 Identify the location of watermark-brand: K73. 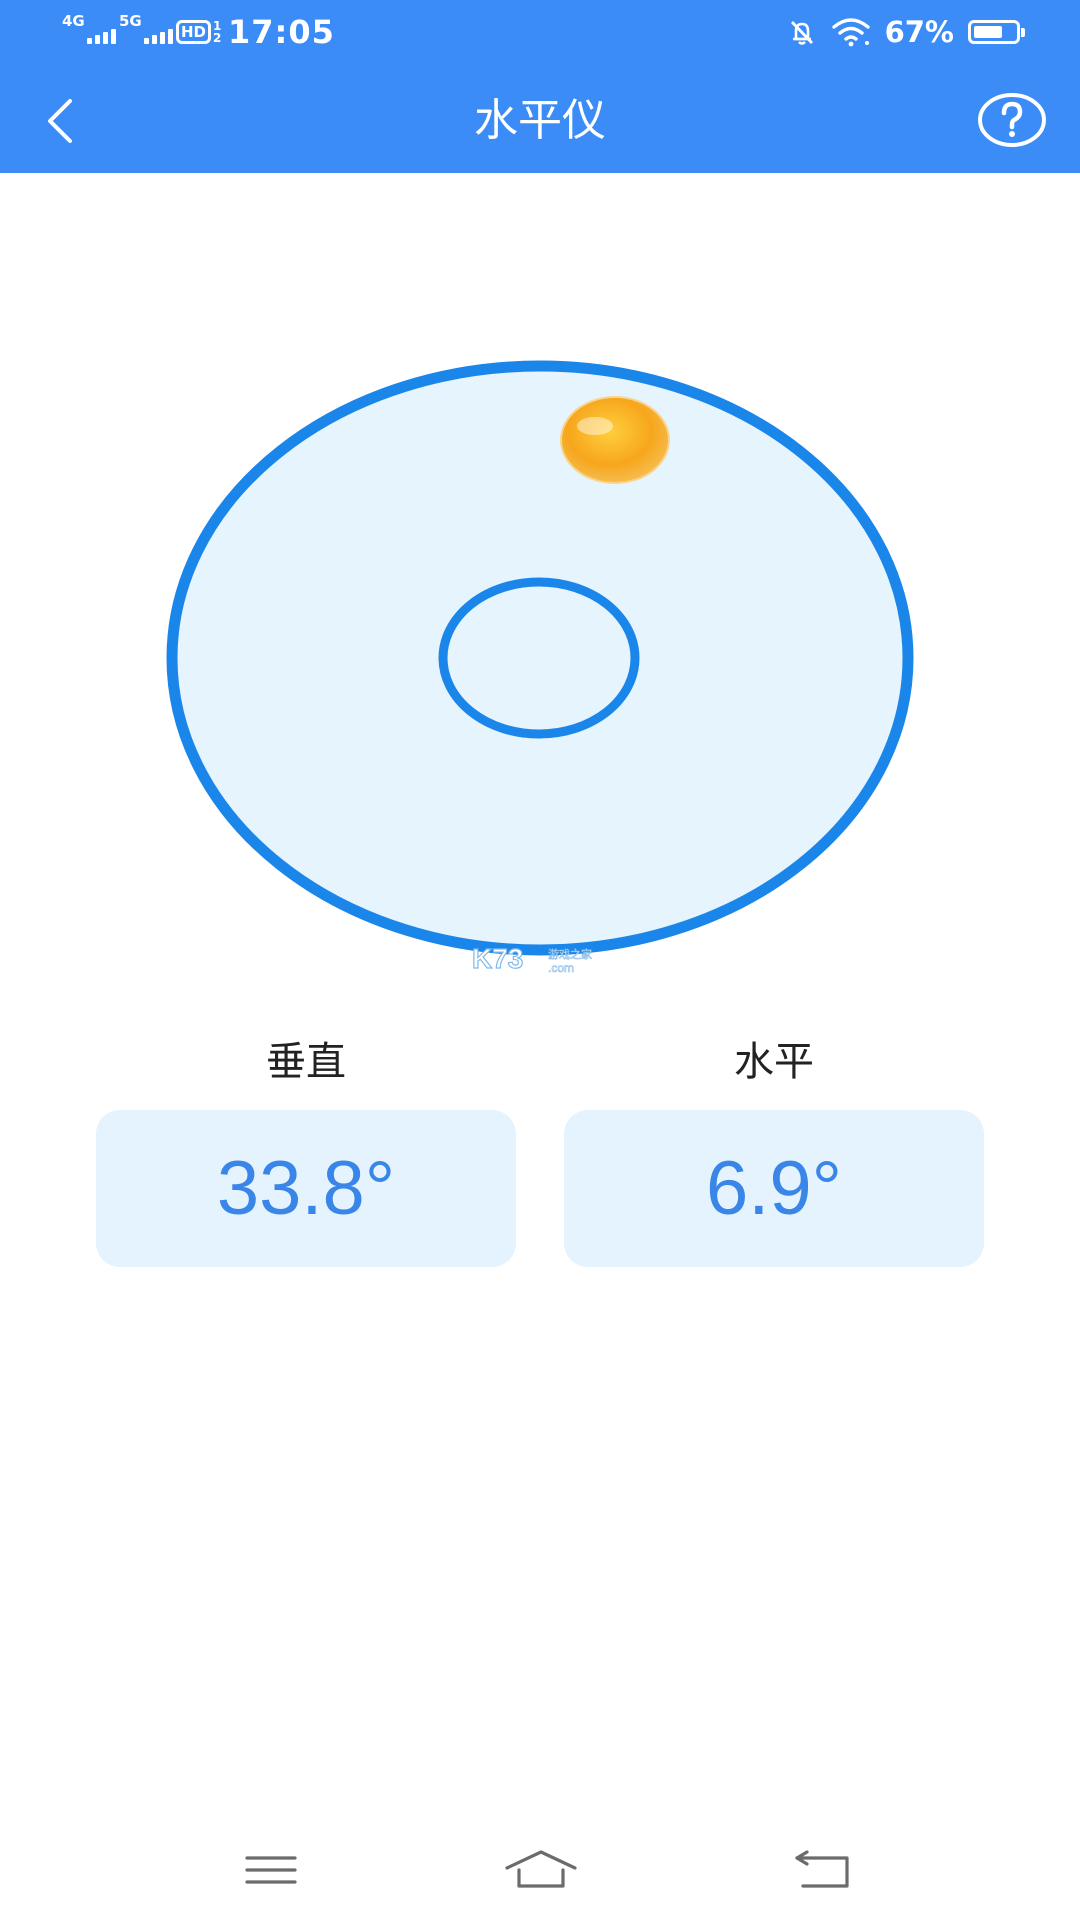
(497, 958).